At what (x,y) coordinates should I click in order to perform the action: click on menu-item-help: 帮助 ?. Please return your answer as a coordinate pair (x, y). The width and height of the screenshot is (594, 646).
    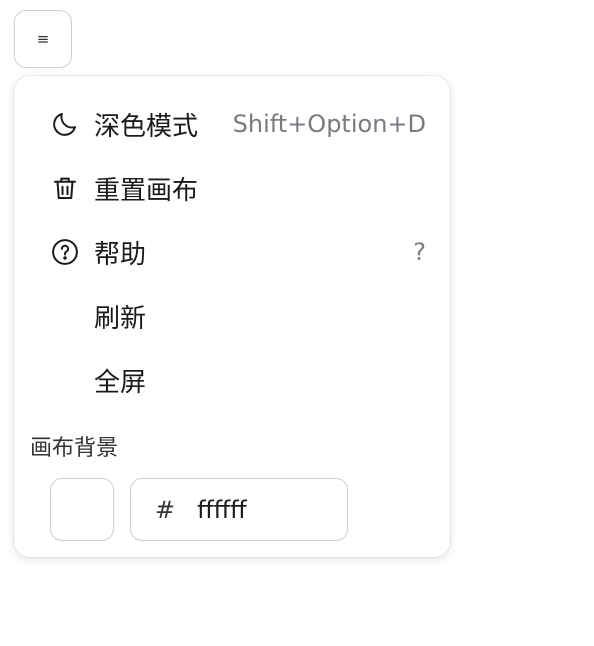
    Looking at the image, I should click on (232, 252).